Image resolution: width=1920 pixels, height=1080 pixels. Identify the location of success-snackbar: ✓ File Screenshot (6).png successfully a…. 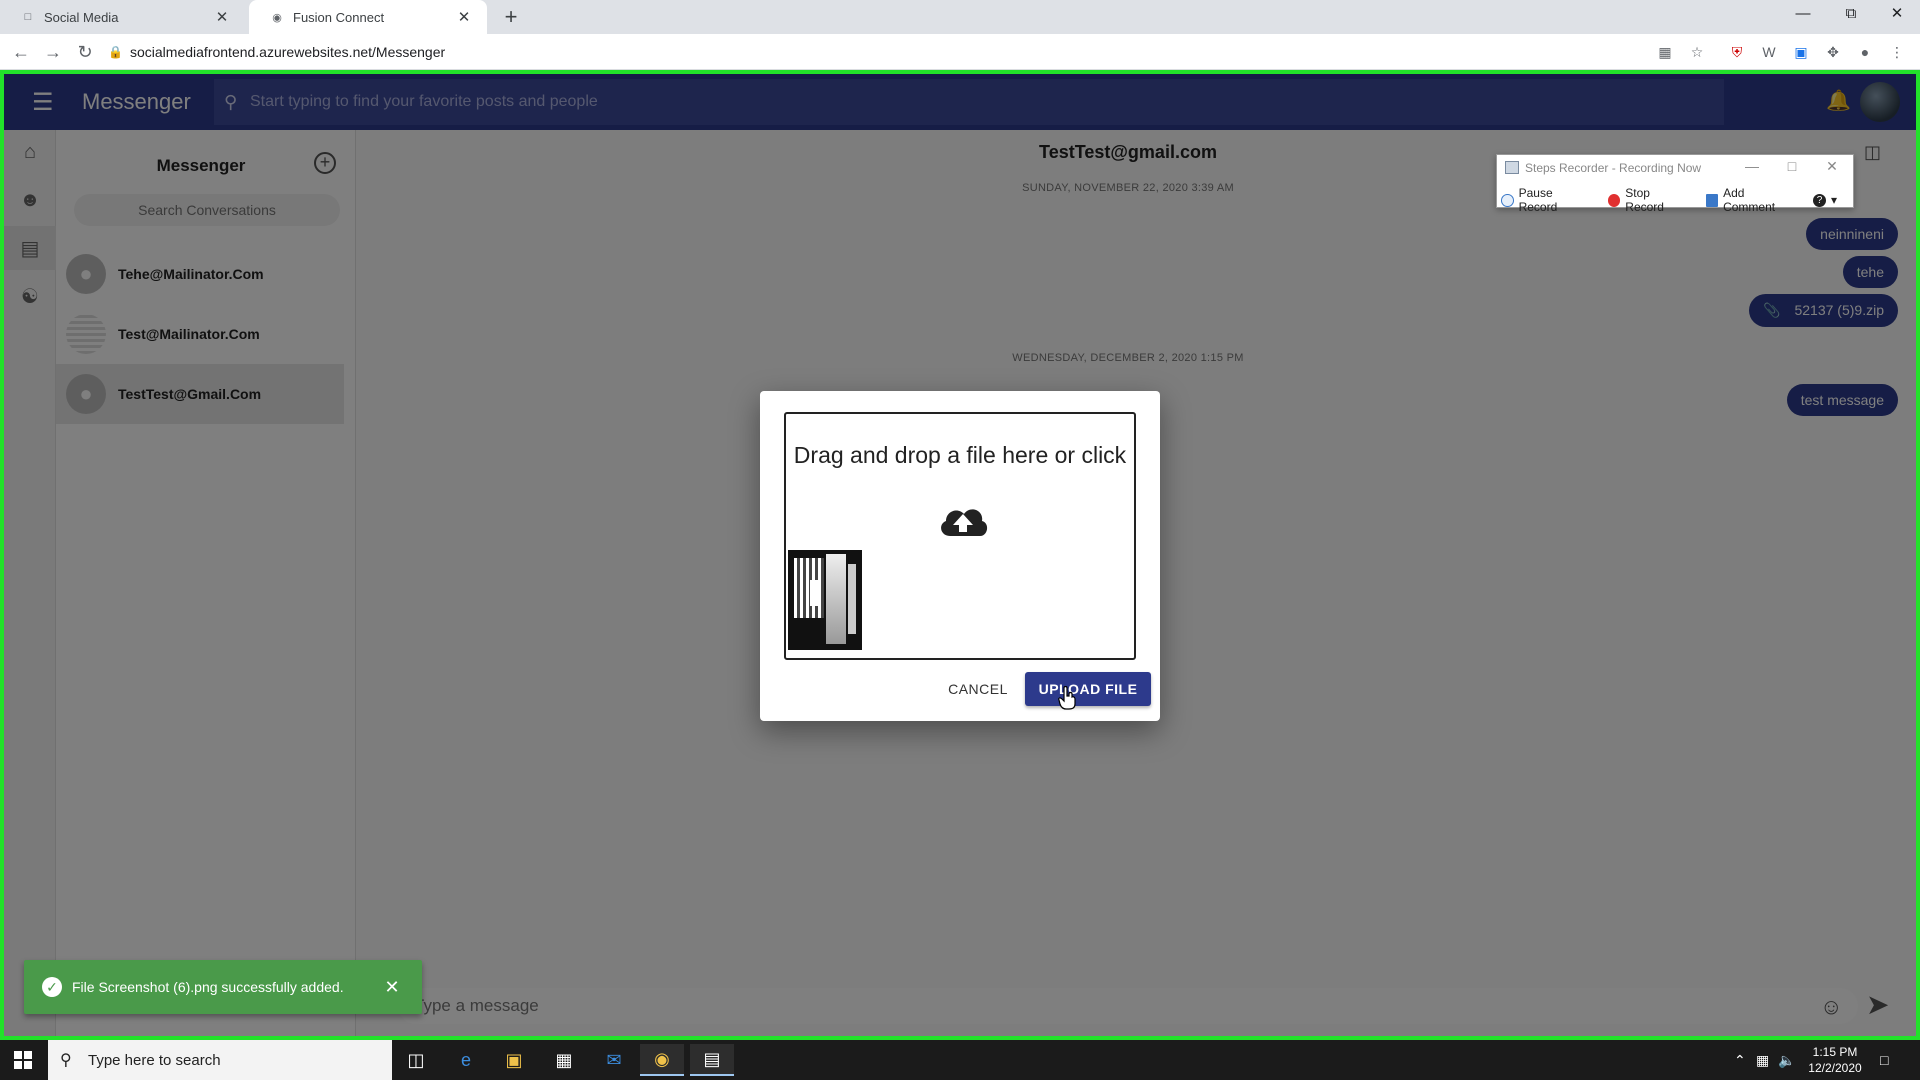
(223, 987).